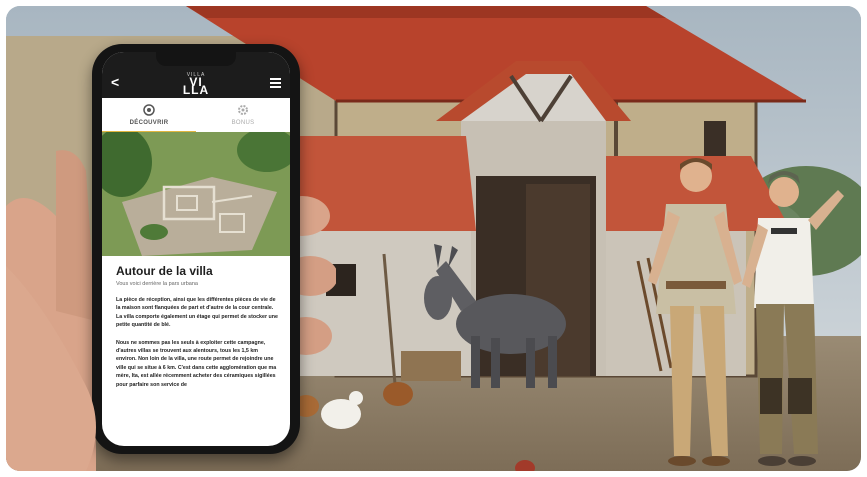 Image resolution: width=867 pixels, height=477 pixels. What do you see at coordinates (243, 123) in the screenshot?
I see `tab-label-bonus: BONUS` at bounding box center [243, 123].